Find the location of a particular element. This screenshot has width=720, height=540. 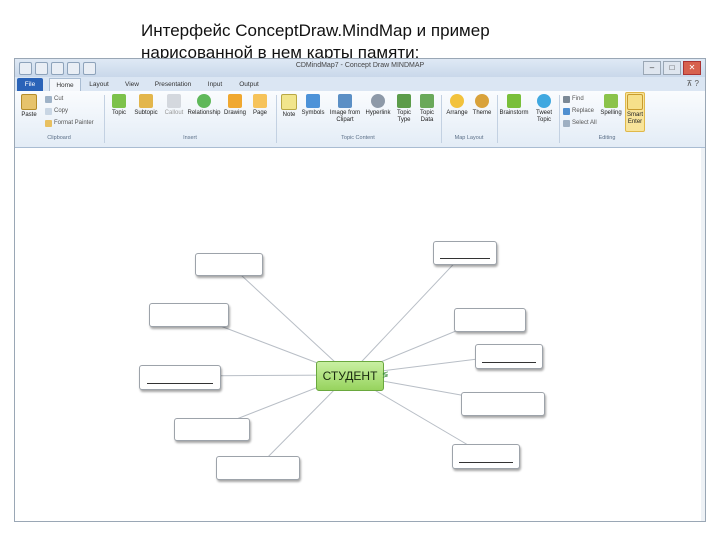

cut-button: Cut is located at coordinates (54, 99).